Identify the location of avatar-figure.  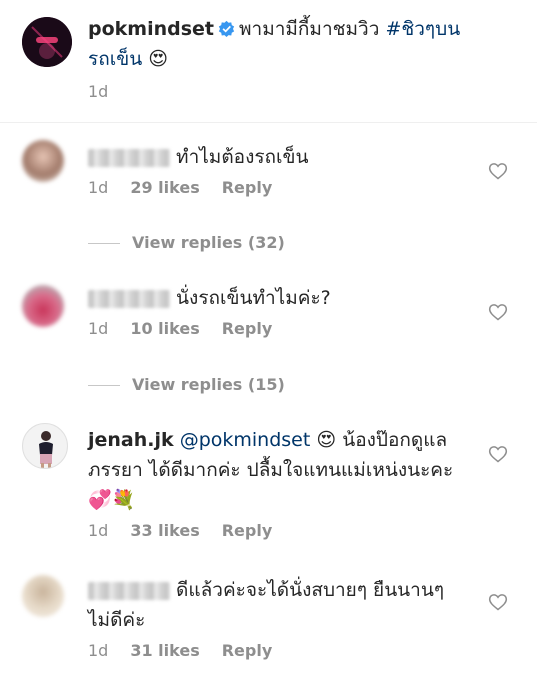
(46, 449).